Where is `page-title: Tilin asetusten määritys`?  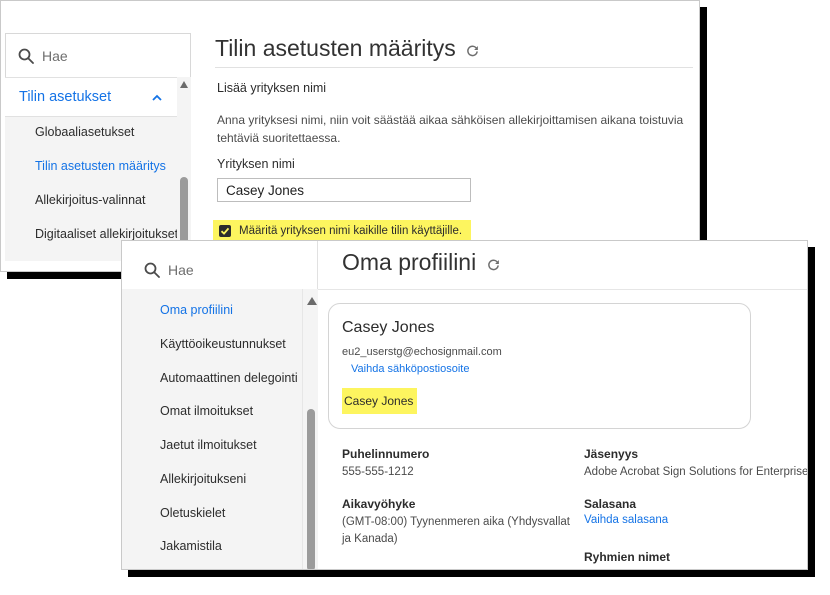
page-title: Tilin asetusten määritys is located at coordinates (347, 49).